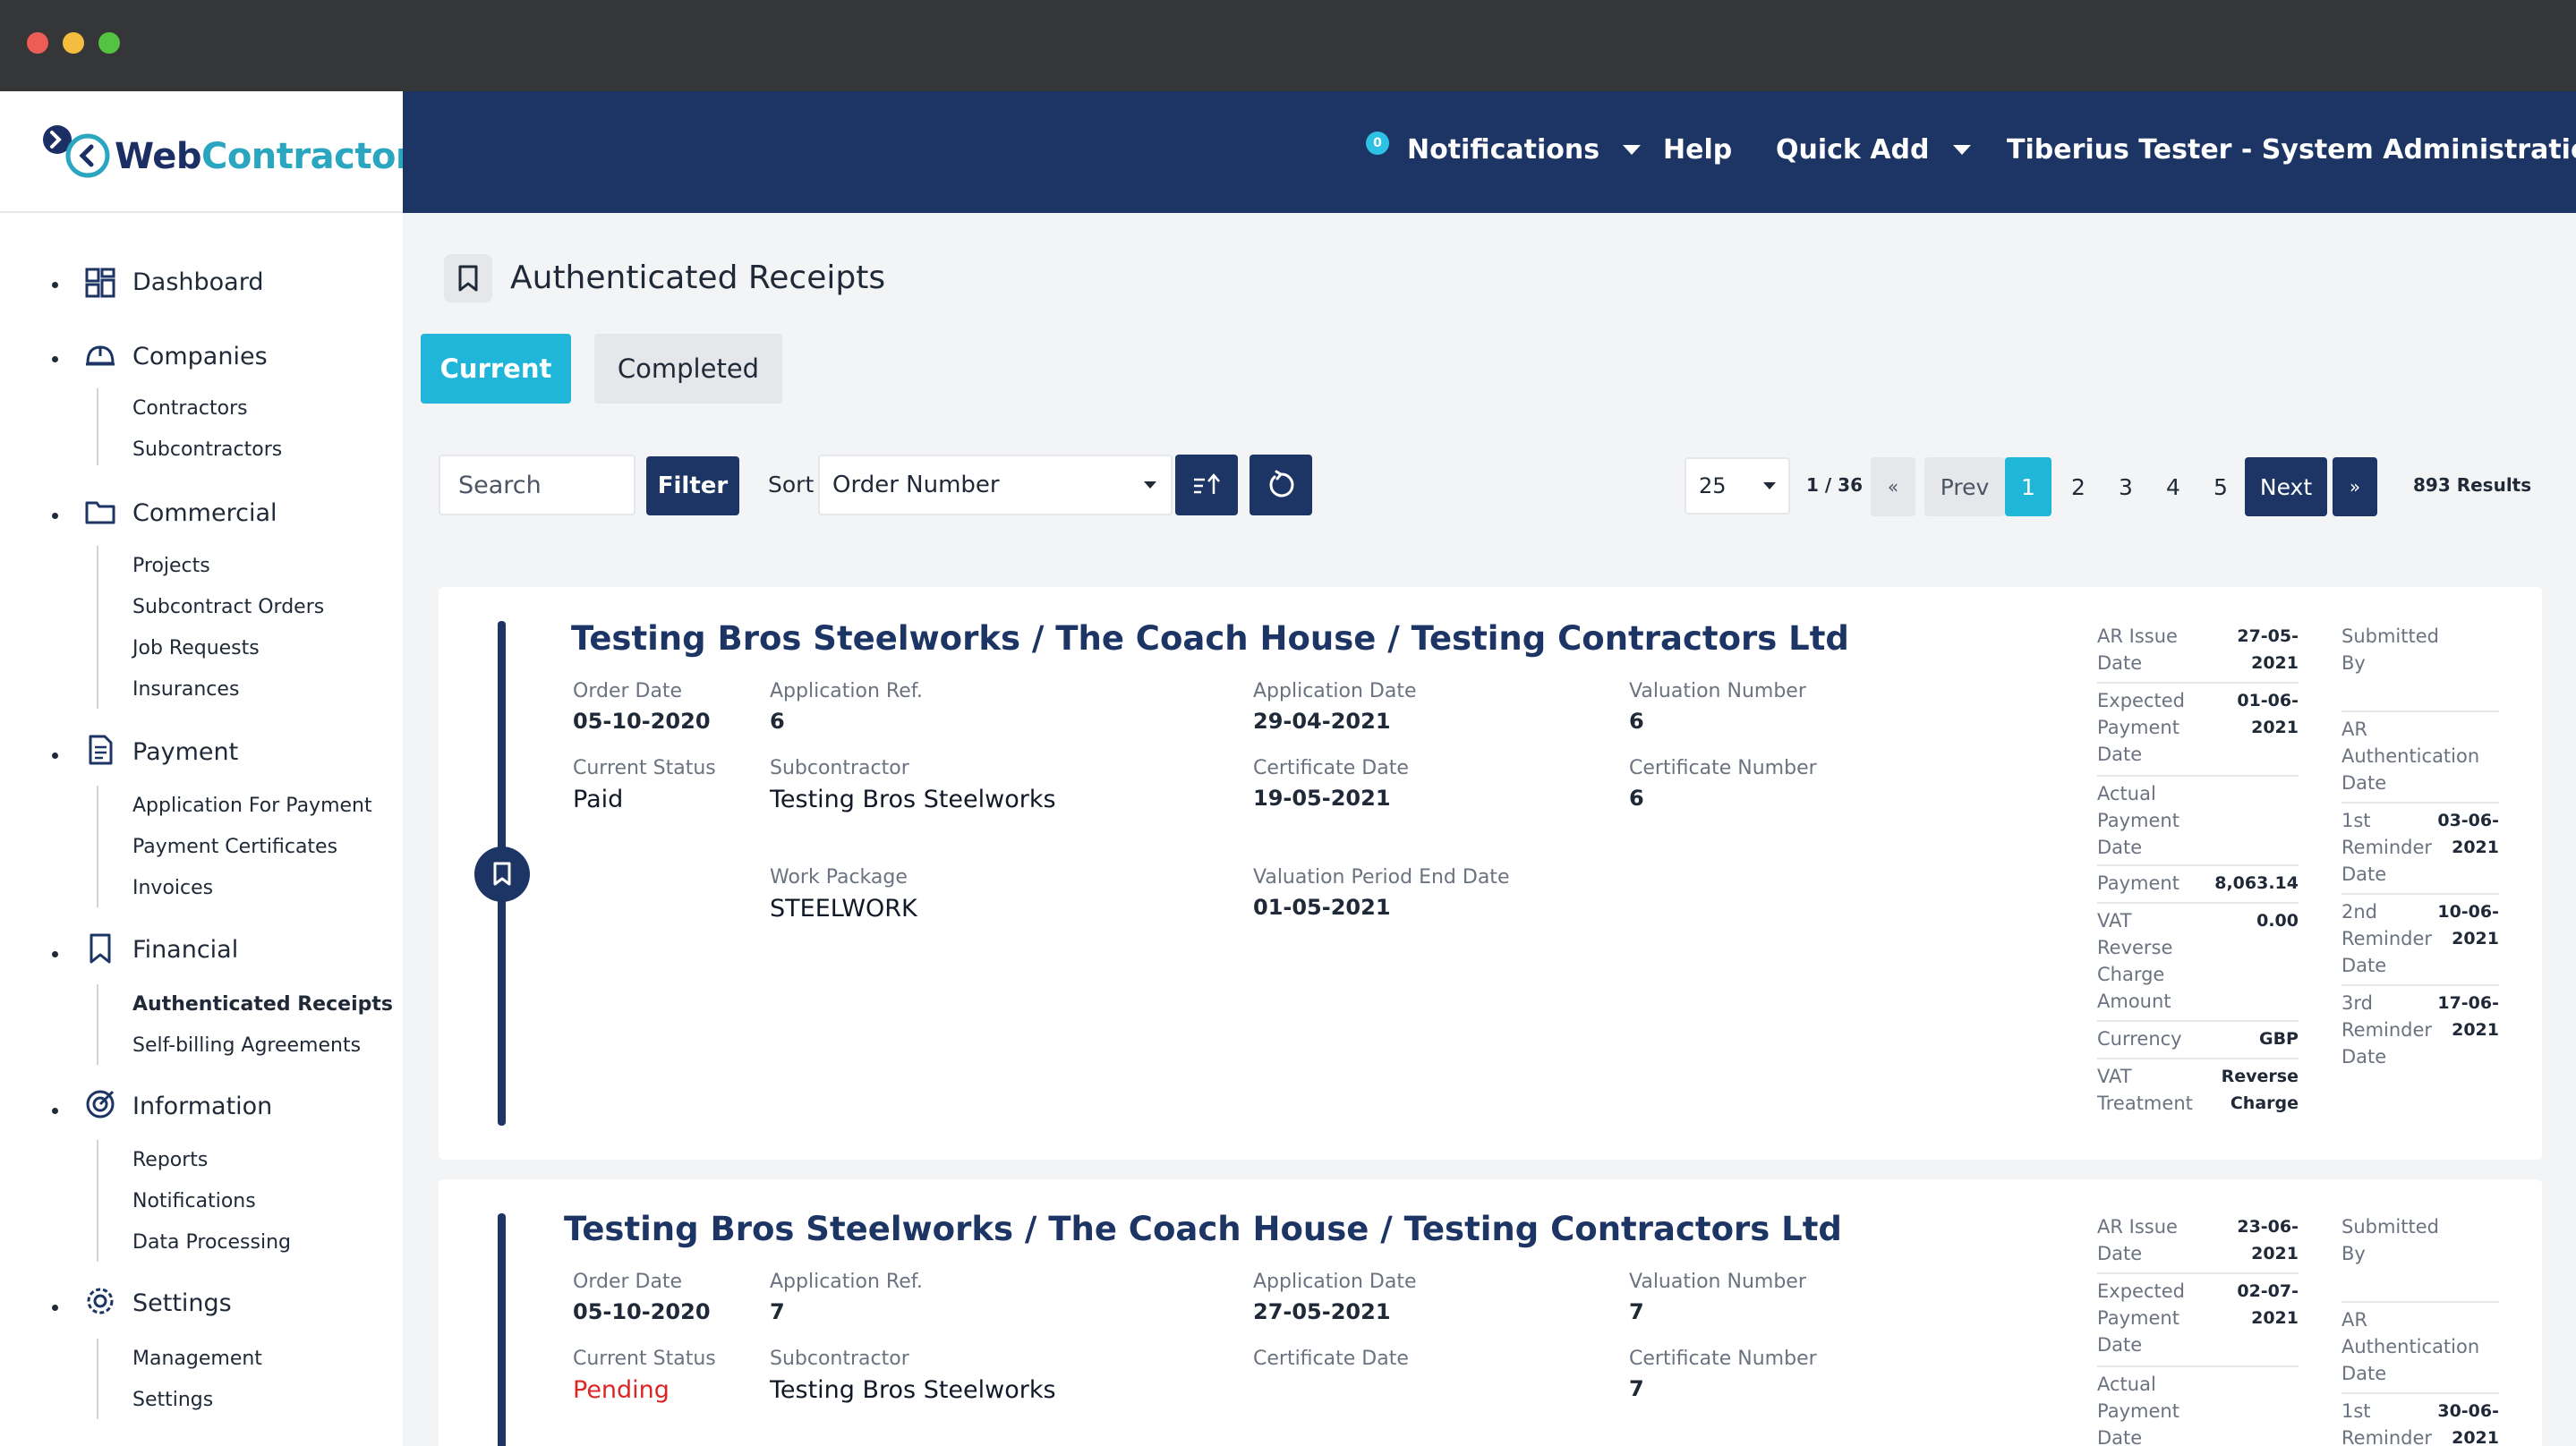 Image resolution: width=2576 pixels, height=1446 pixels. What do you see at coordinates (628, 691) in the screenshot?
I see `order-date-label: Order Date` at bounding box center [628, 691].